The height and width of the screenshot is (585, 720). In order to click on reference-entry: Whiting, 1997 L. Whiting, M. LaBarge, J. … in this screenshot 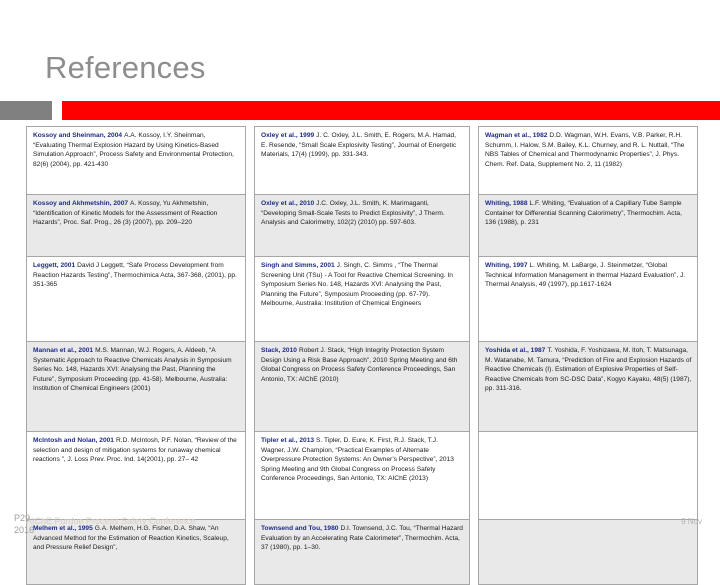, I will do `click(588, 298)`.